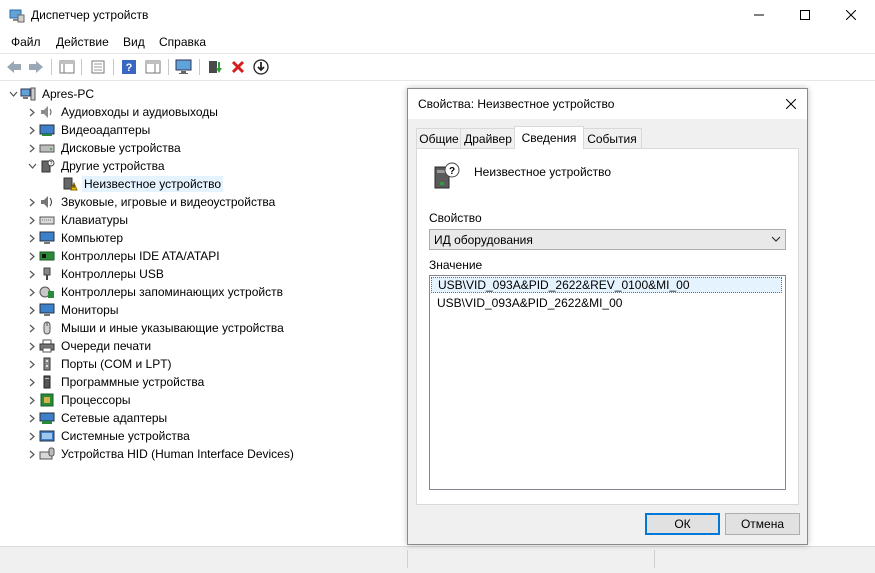 Image resolution: width=875 pixels, height=573 pixels. I want to click on tree-item-label: Неизвестное устройство, so click(153, 184).